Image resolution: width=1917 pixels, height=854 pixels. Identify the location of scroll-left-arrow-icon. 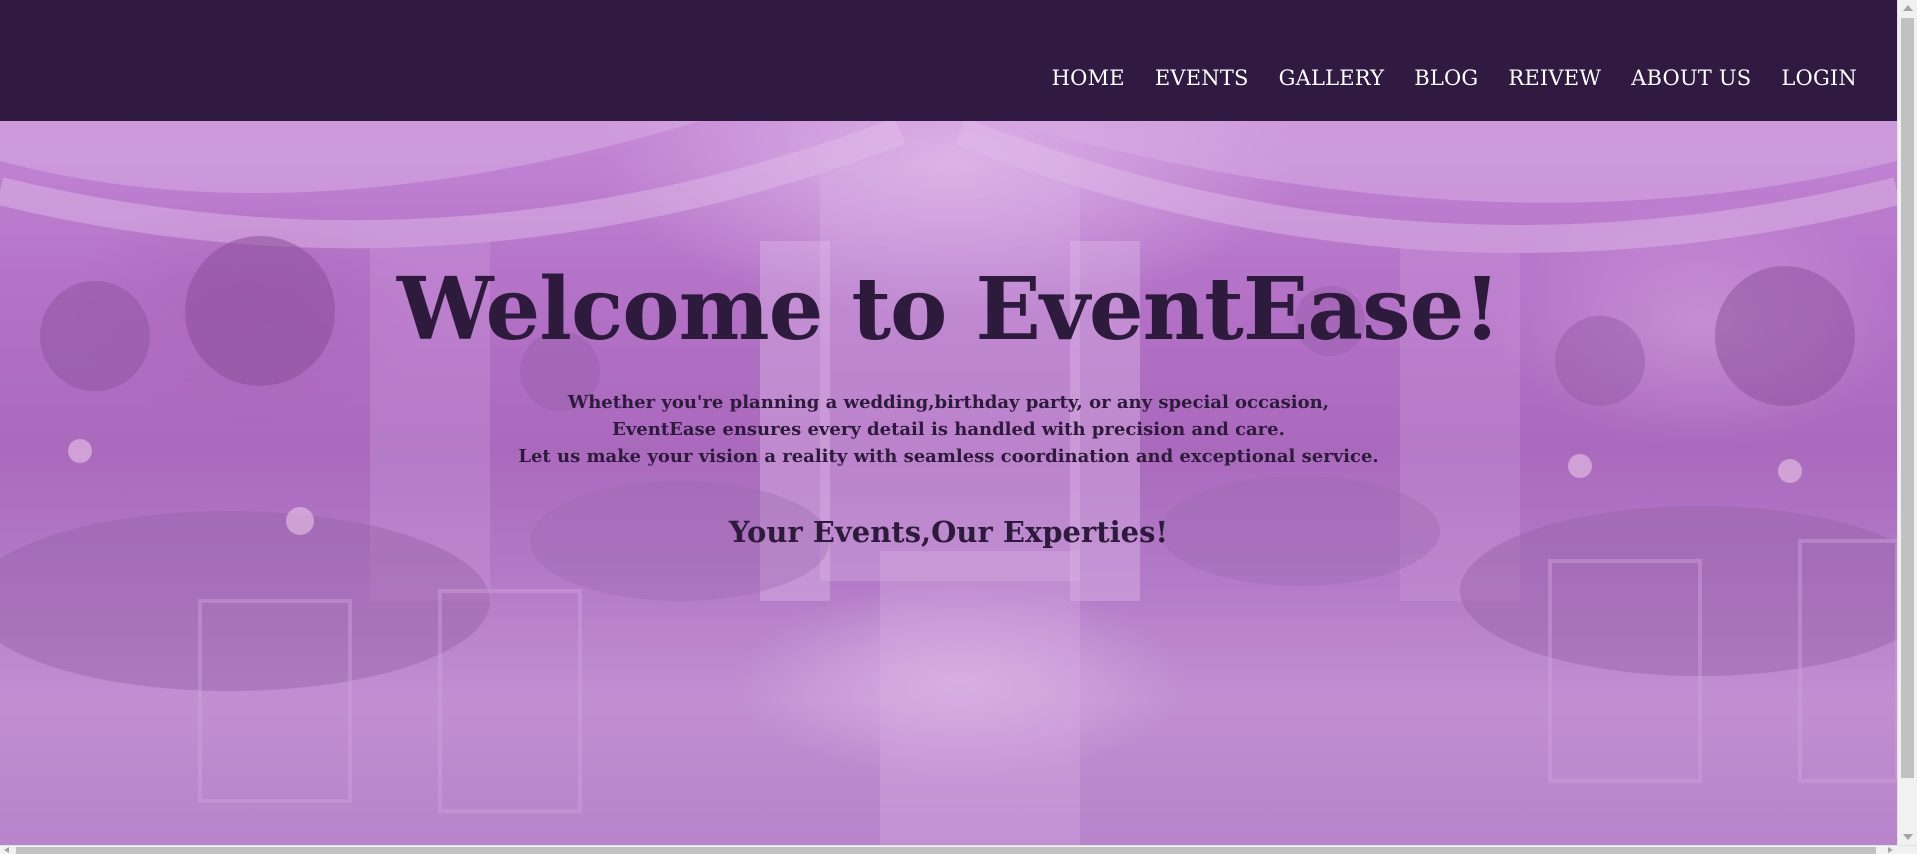
(6, 850).